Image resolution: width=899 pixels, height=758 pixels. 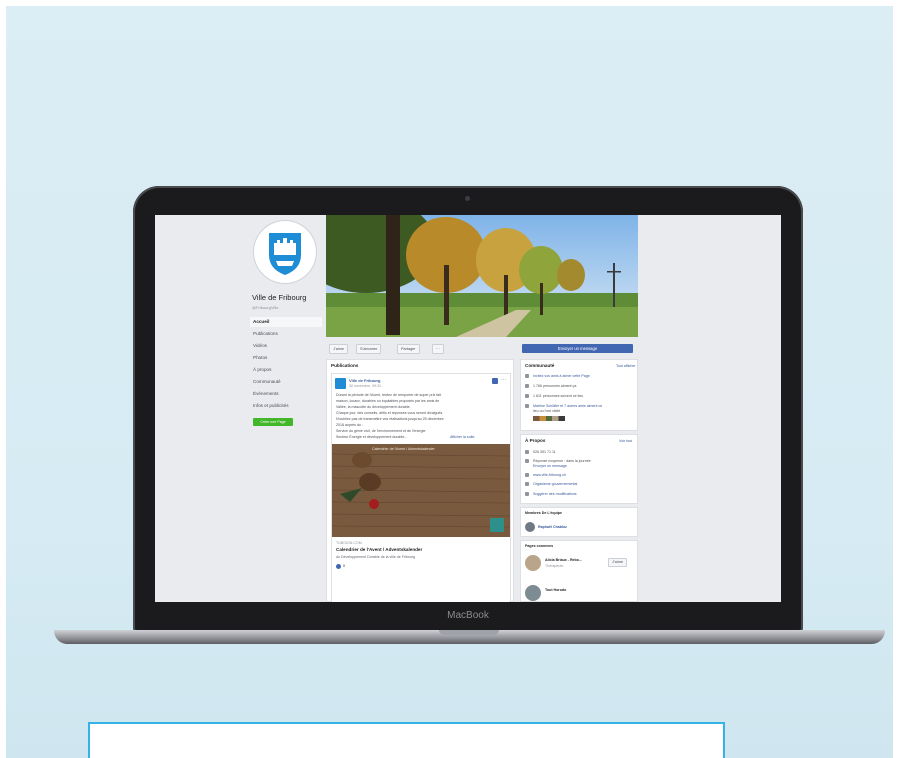 What do you see at coordinates (554, 566) in the screenshot?
I see `related-page-category: Thérapeute` at bounding box center [554, 566].